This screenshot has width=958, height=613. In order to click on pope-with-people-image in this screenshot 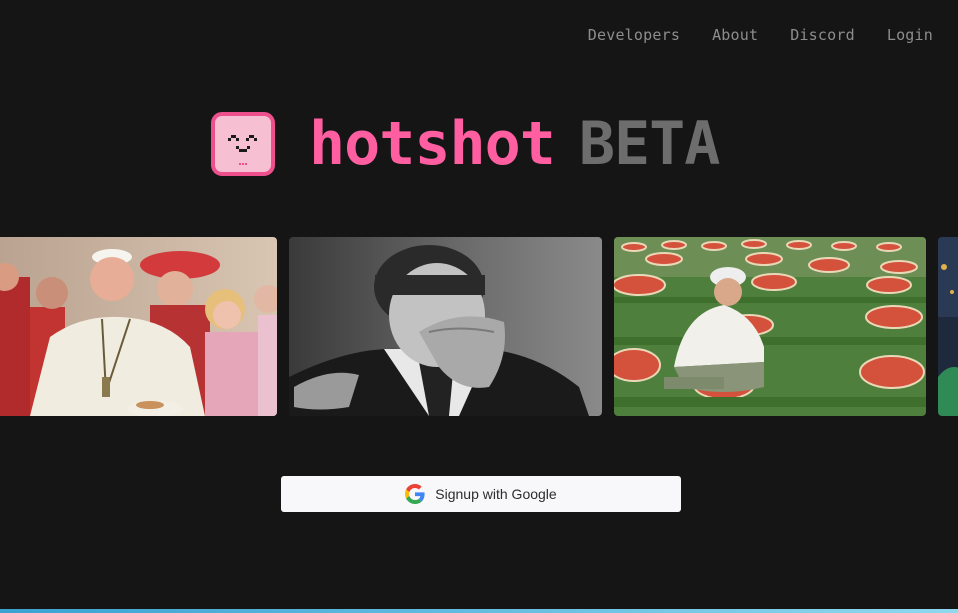, I will do `click(138, 326)`.